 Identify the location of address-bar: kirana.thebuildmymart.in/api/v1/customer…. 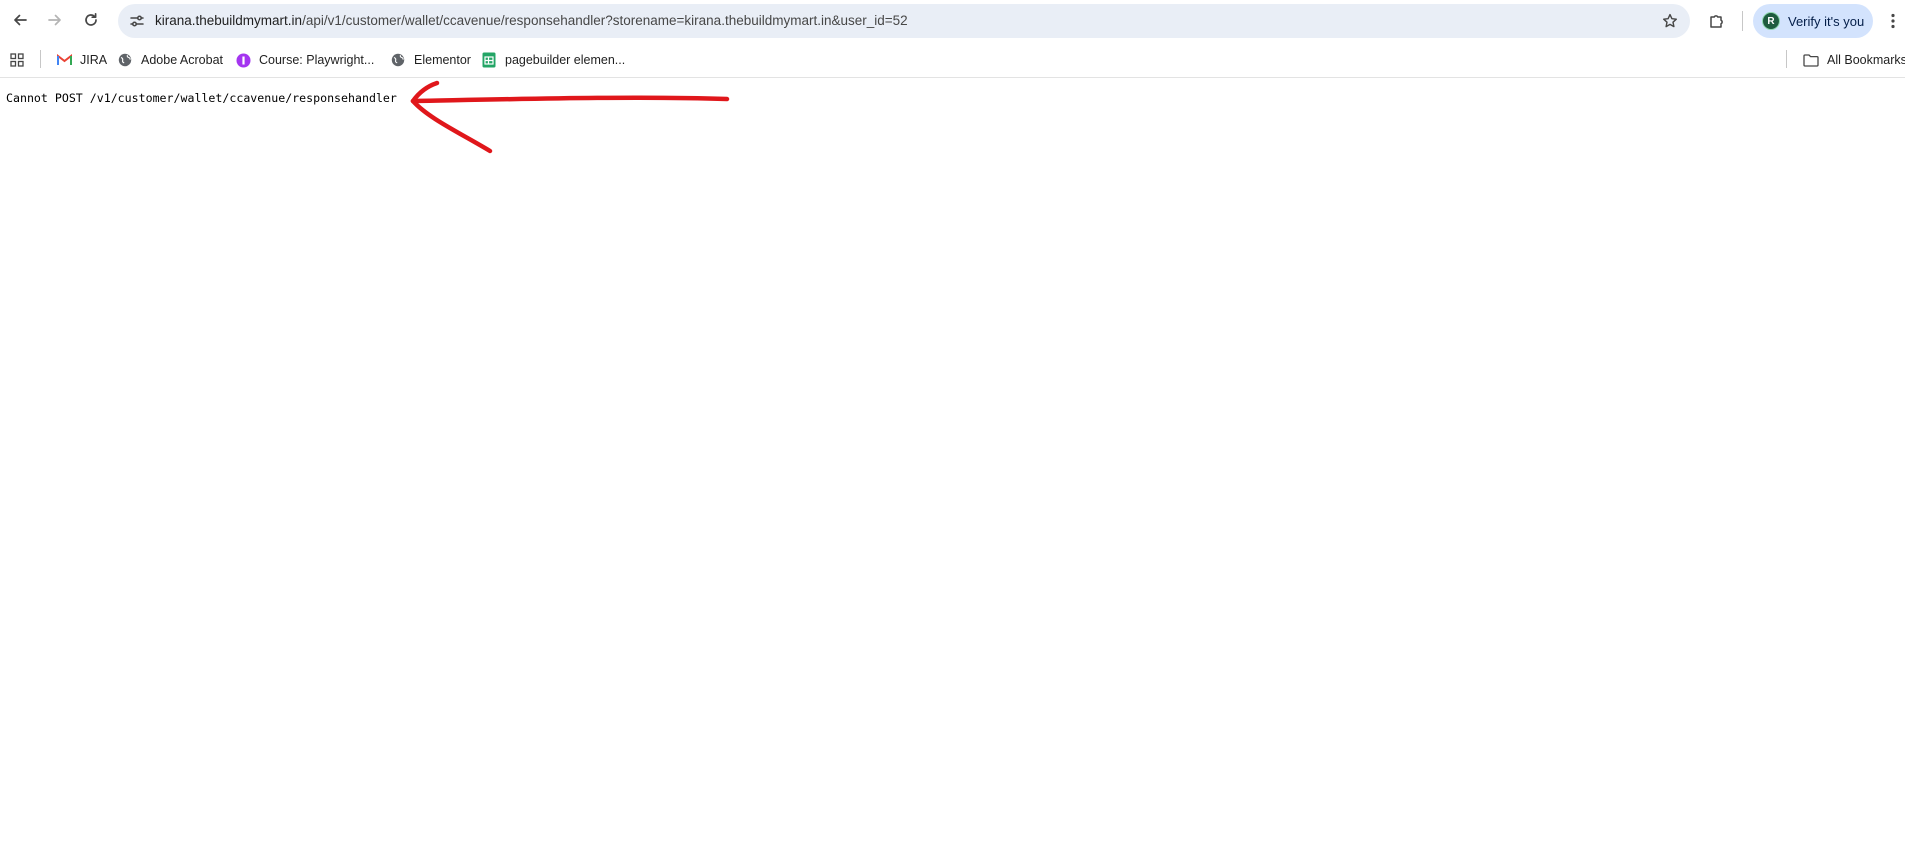
(904, 21).